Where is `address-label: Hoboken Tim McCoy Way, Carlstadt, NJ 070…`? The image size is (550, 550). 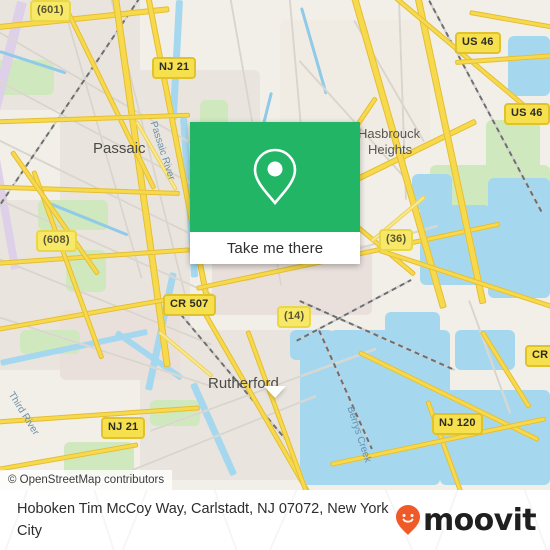 address-label: Hoboken Tim McCoy Way, Carlstadt, NJ 070… is located at coordinates (203, 520).